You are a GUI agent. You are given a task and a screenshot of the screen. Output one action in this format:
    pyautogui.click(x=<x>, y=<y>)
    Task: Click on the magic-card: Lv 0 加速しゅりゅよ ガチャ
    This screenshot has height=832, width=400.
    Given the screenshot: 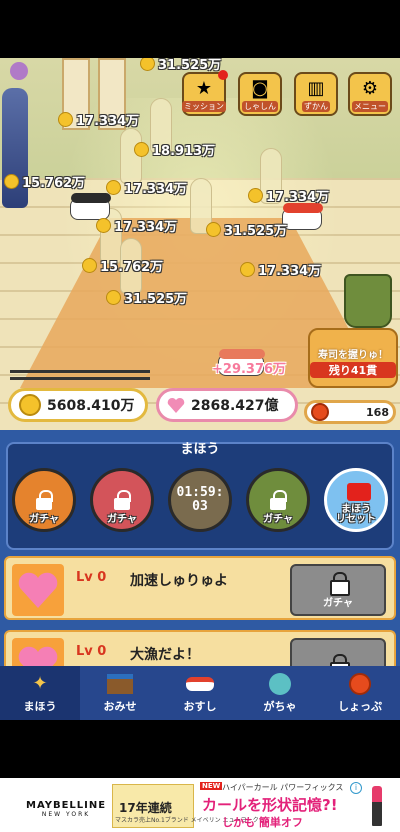 What is the action you would take?
    pyautogui.click(x=200, y=588)
    